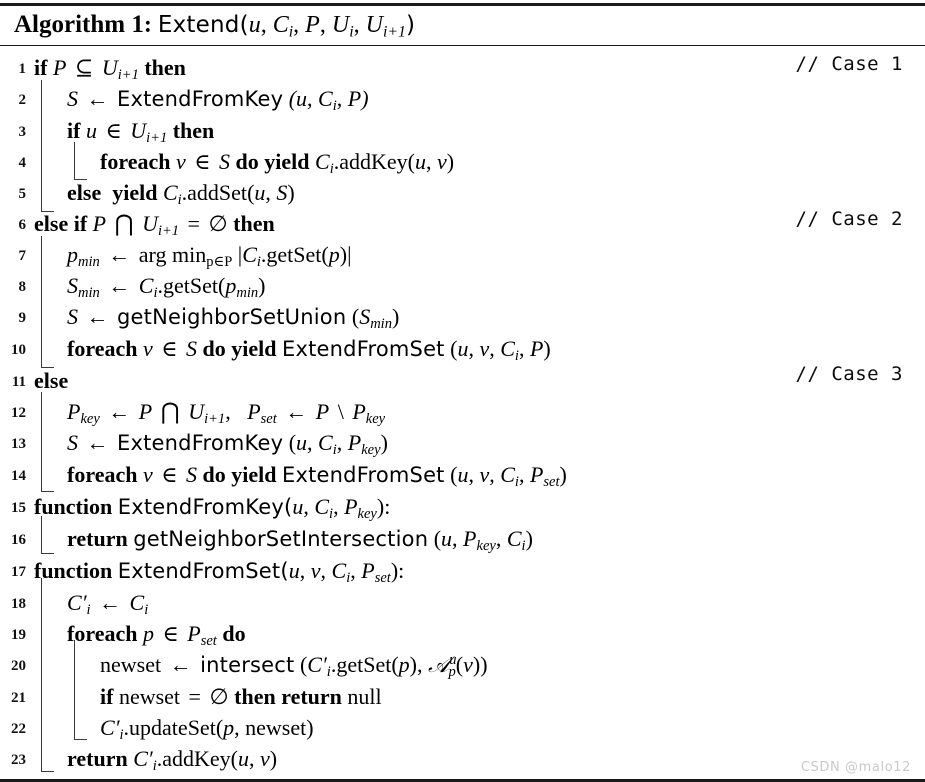  What do you see at coordinates (108, 603) in the screenshot?
I see `line-content: C′i ← Ci` at bounding box center [108, 603].